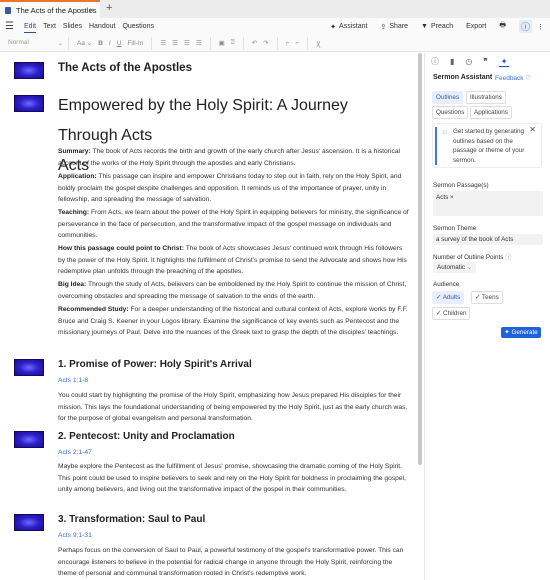 The width and height of the screenshot is (550, 580). Describe the element at coordinates (288, 43) in the screenshot. I see `insert-slide-before-icon: ⌐` at that location.